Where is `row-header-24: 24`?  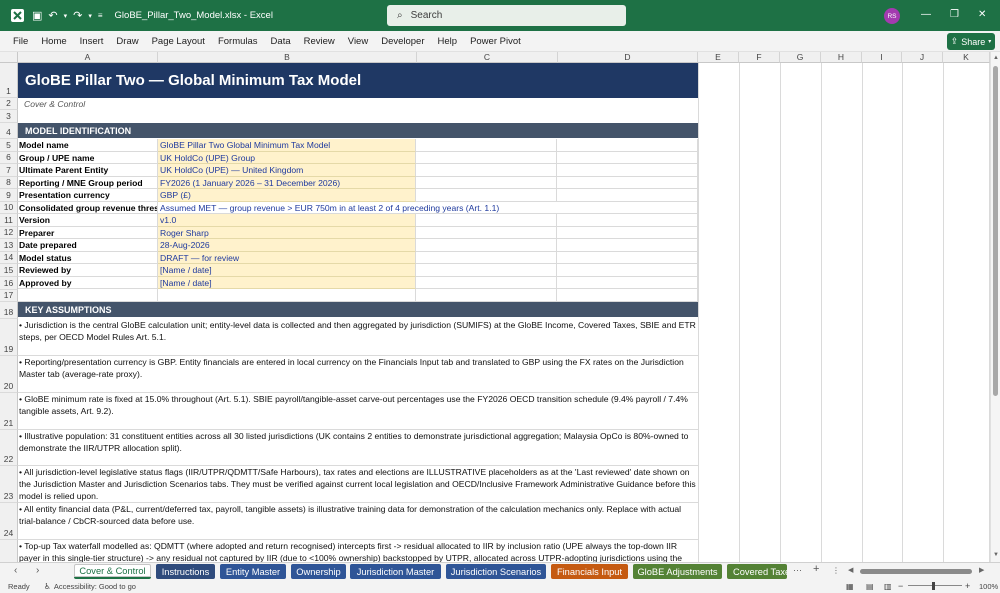 row-header-24: 24 is located at coordinates (9, 521).